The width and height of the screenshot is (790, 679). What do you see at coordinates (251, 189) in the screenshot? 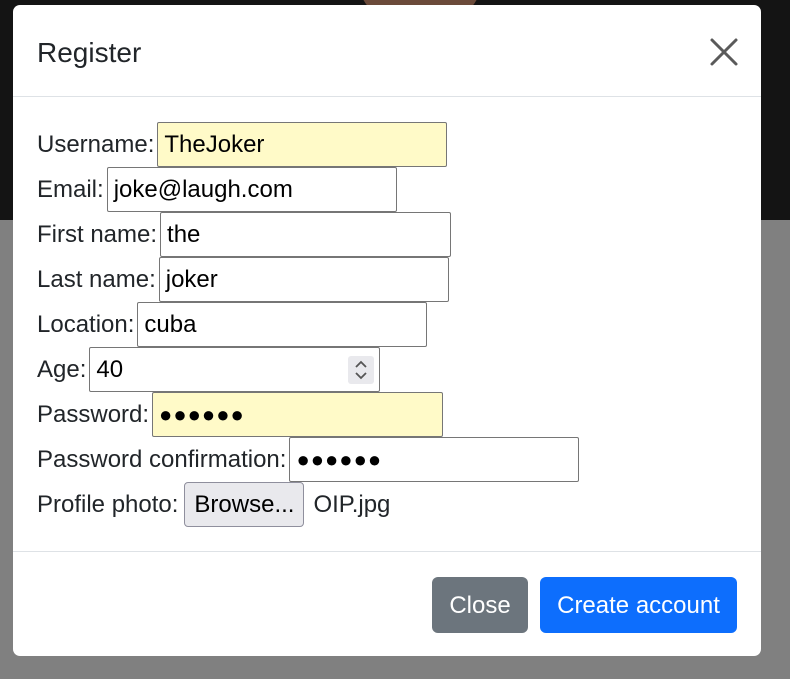
I see `email-input: joke@laugh.com` at bounding box center [251, 189].